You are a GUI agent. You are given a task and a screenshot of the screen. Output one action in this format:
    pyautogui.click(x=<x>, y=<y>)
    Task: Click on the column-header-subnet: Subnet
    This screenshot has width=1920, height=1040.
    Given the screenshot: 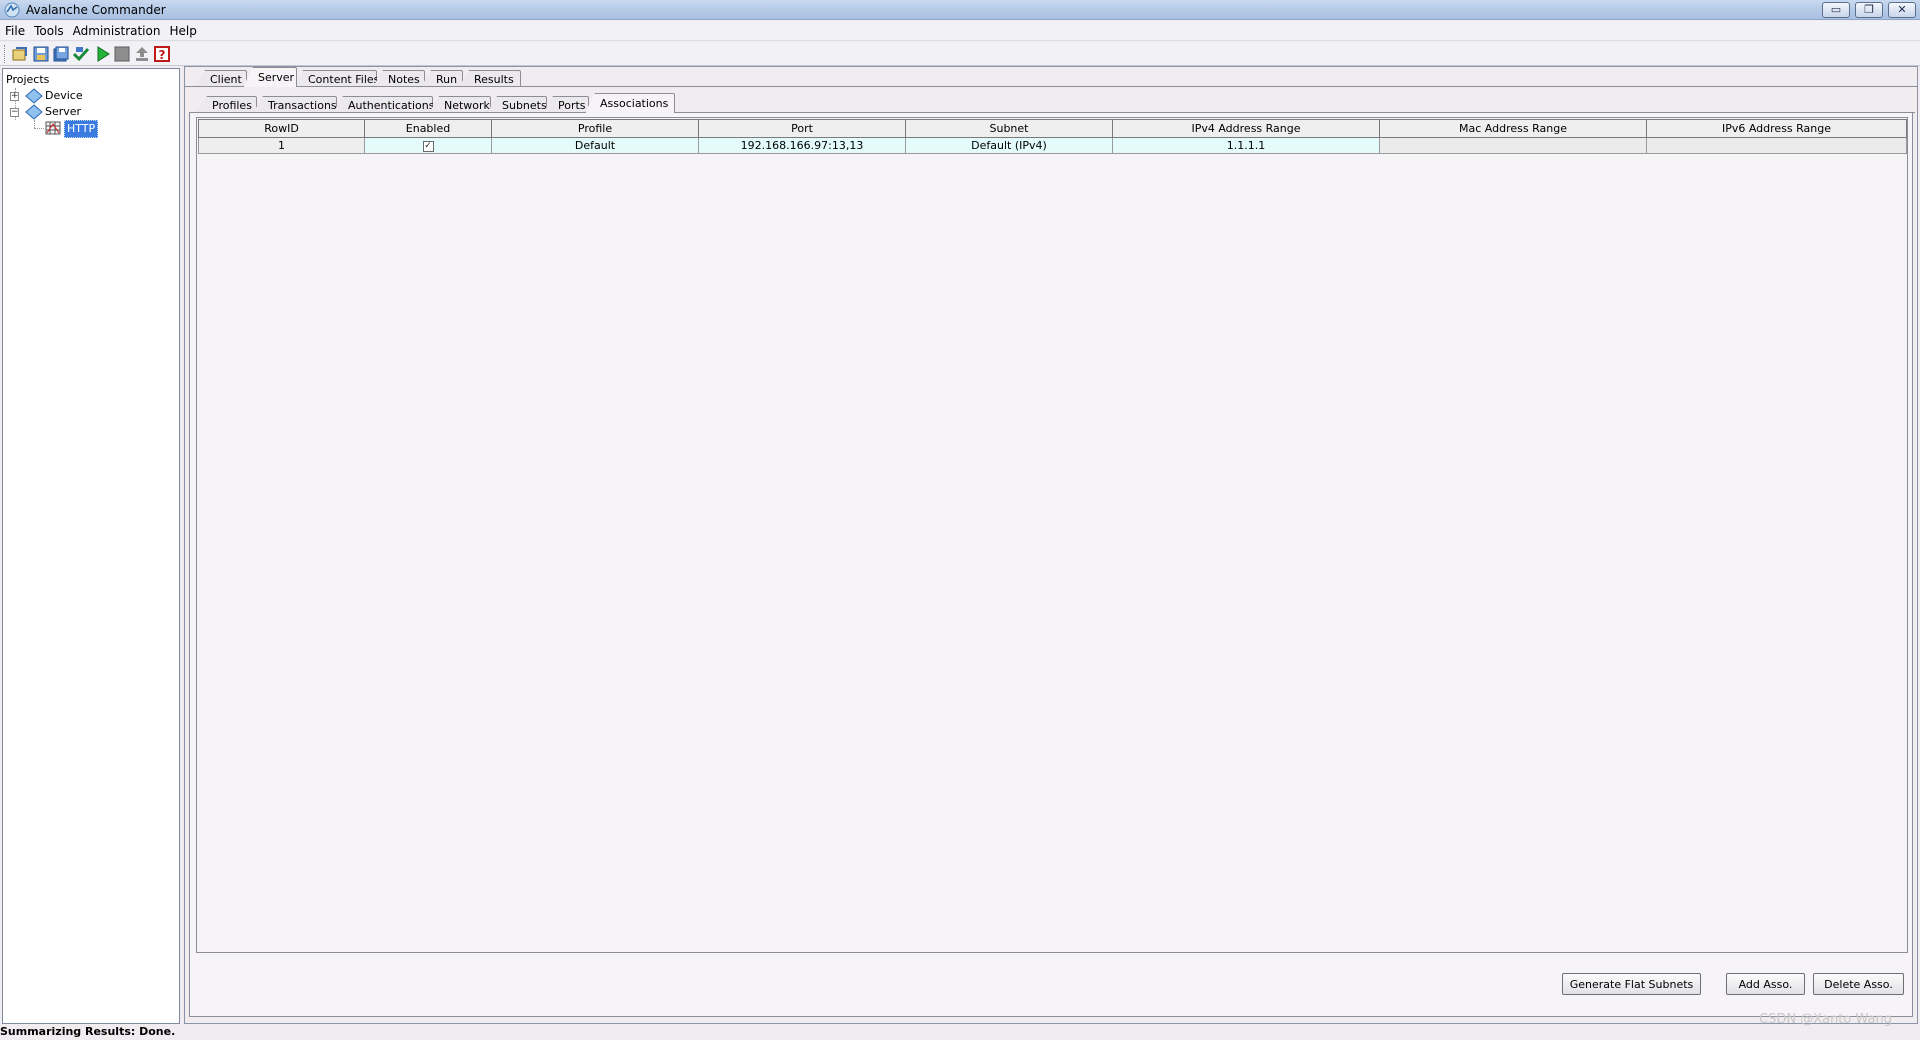 What is the action you would take?
    pyautogui.click(x=1009, y=128)
    